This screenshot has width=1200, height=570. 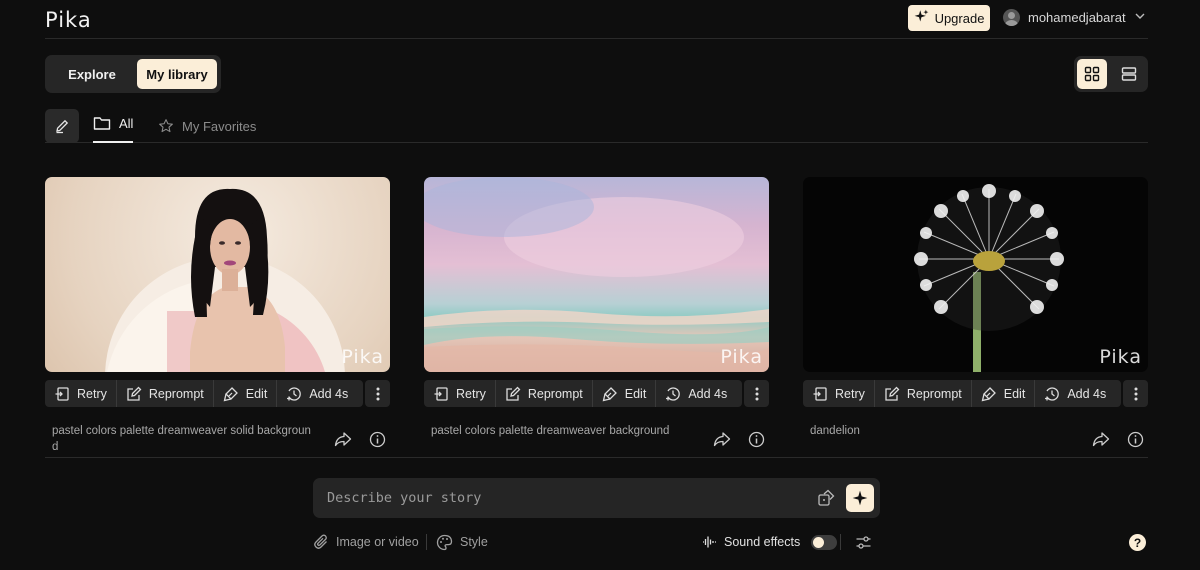 I want to click on sound-effects-control: Sound effects, so click(x=769, y=542).